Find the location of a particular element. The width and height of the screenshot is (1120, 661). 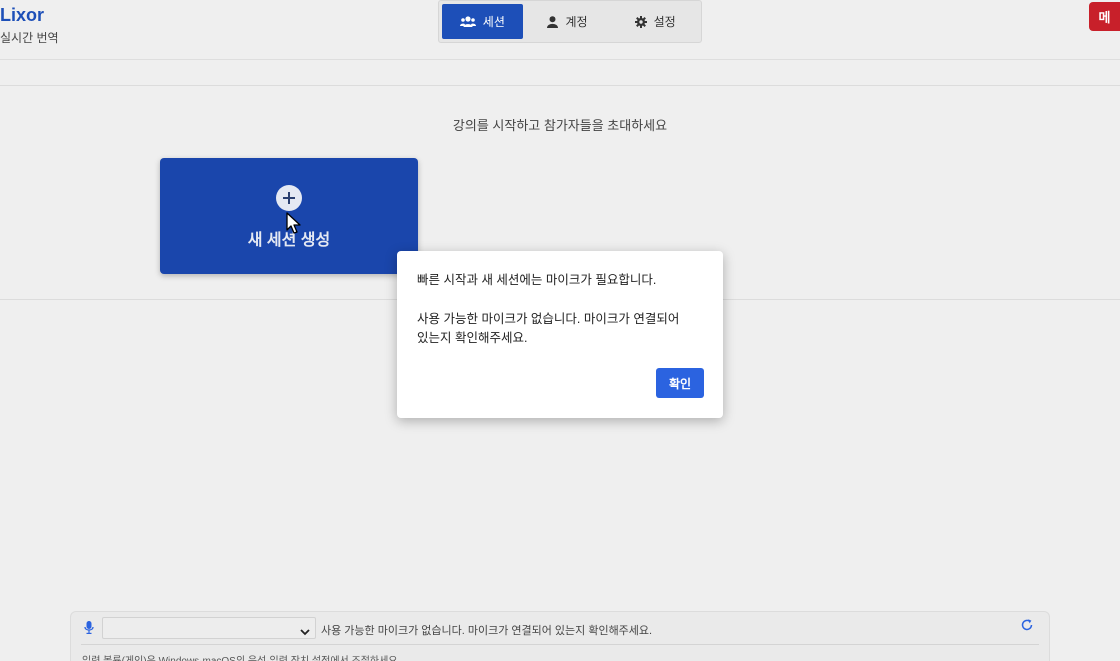

gear-icon is located at coordinates (640, 21).